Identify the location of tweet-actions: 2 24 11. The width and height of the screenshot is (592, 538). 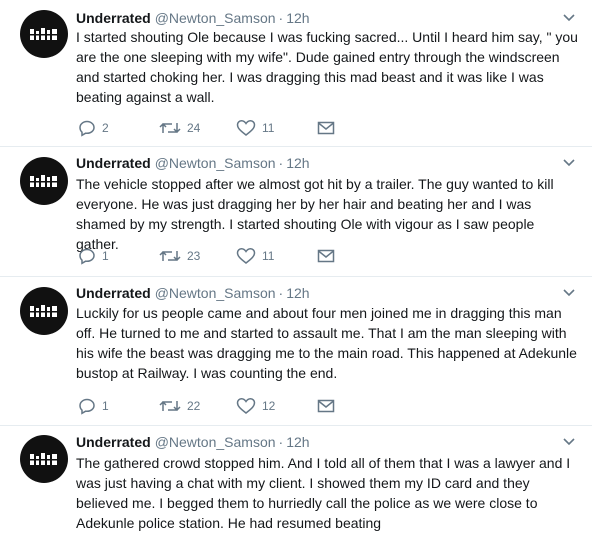
(206, 128).